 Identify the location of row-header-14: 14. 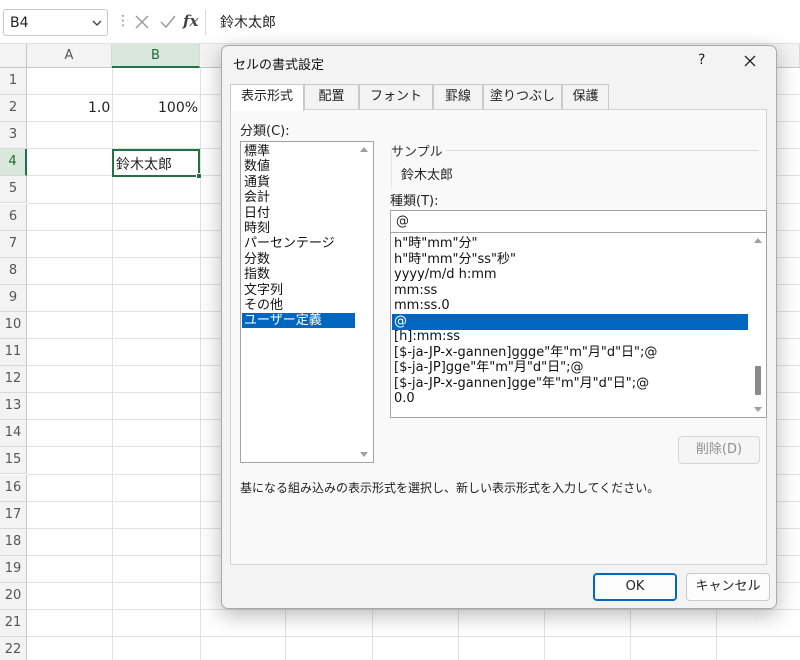
(13, 434).